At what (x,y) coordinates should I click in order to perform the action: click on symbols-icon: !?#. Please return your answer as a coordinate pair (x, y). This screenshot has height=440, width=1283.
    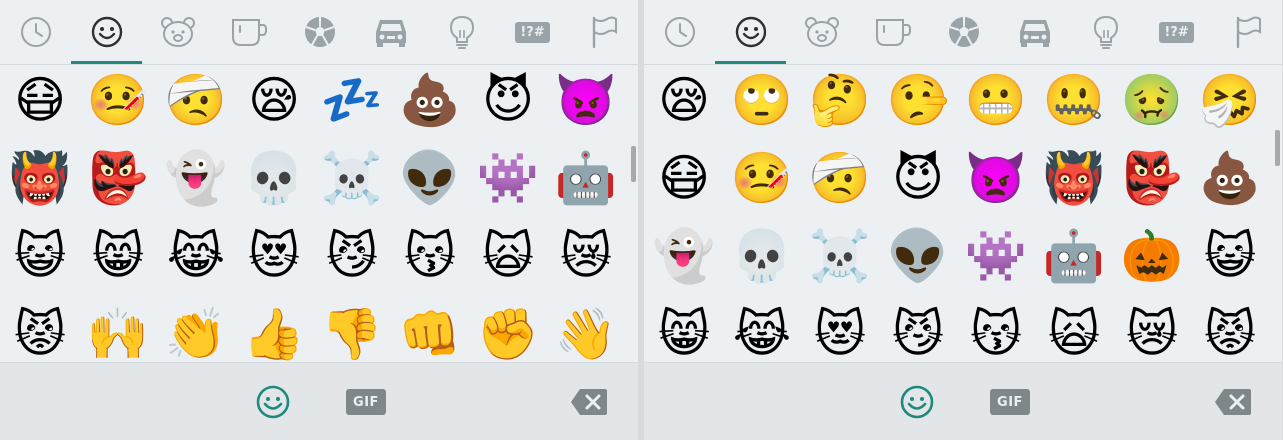
    Looking at the image, I should click on (532, 32).